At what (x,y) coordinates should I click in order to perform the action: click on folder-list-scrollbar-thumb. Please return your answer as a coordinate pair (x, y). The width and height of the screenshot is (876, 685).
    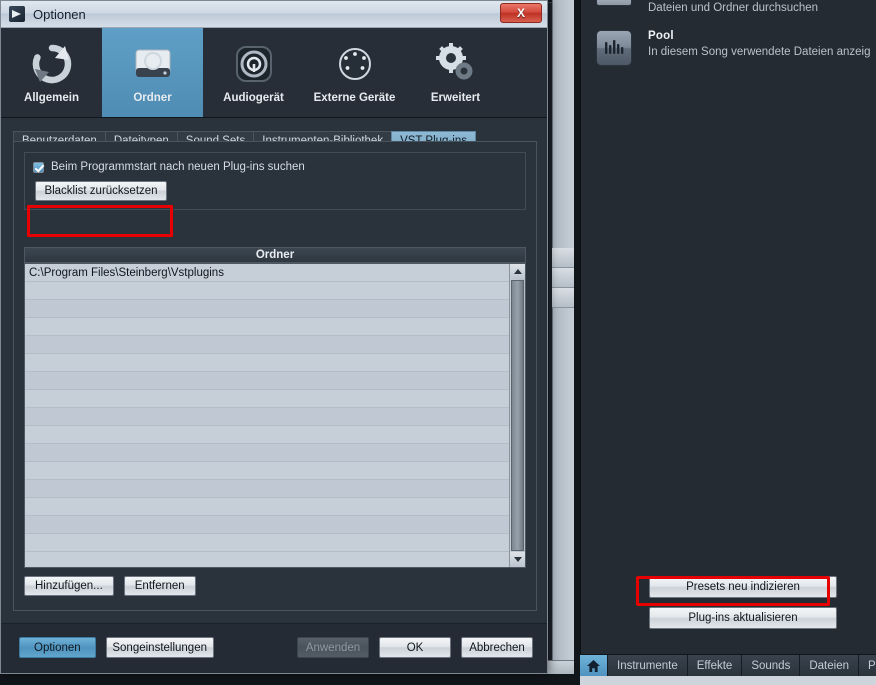
    Looking at the image, I should click on (517, 415).